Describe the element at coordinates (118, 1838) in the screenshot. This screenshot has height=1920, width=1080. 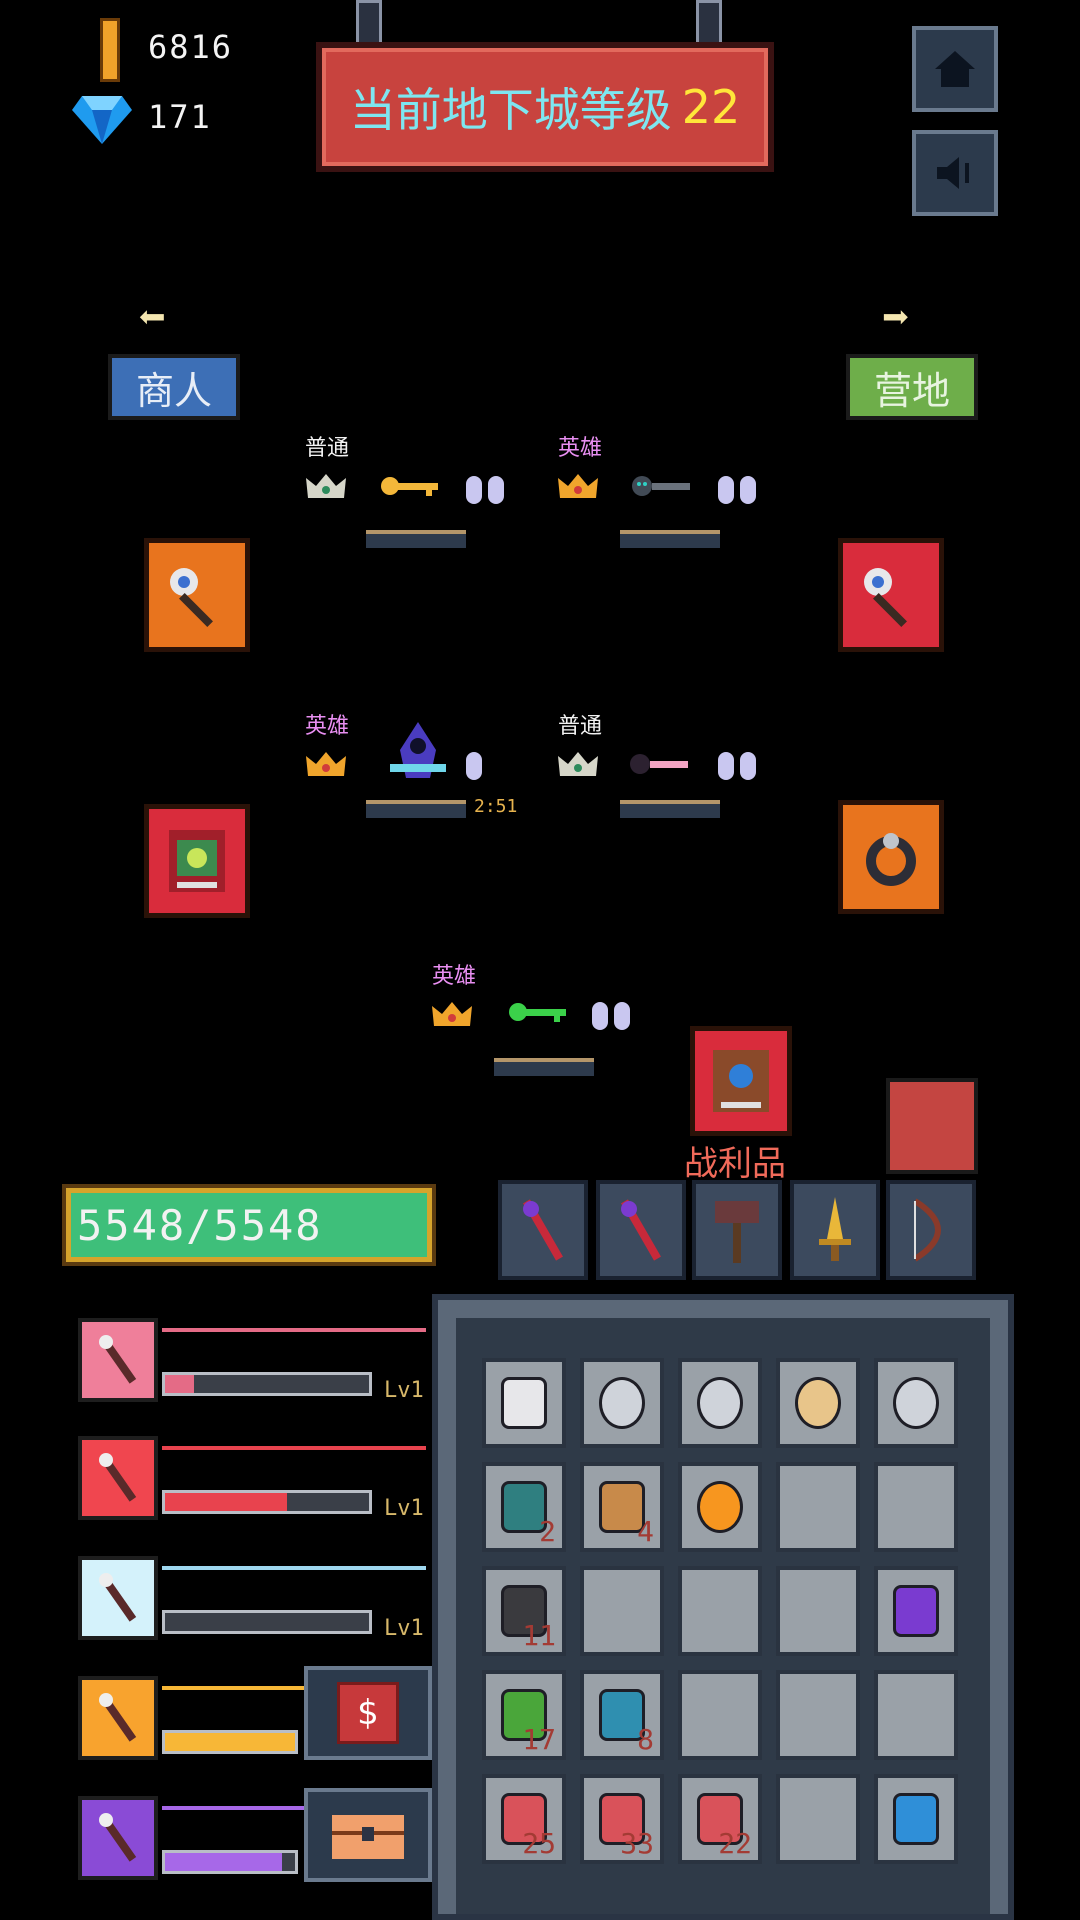
I see `bow-icon` at that location.